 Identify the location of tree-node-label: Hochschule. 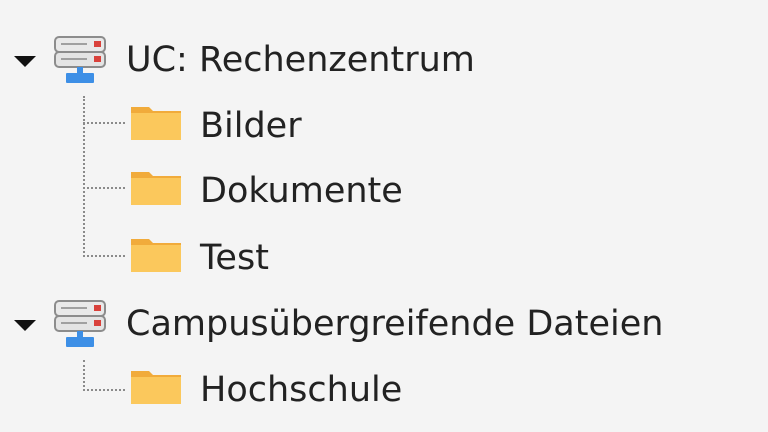
(301, 390).